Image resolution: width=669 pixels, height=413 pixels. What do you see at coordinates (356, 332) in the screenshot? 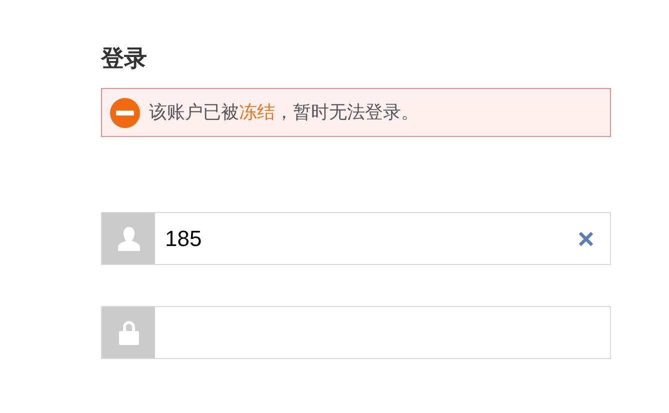
I see `password-field` at bounding box center [356, 332].